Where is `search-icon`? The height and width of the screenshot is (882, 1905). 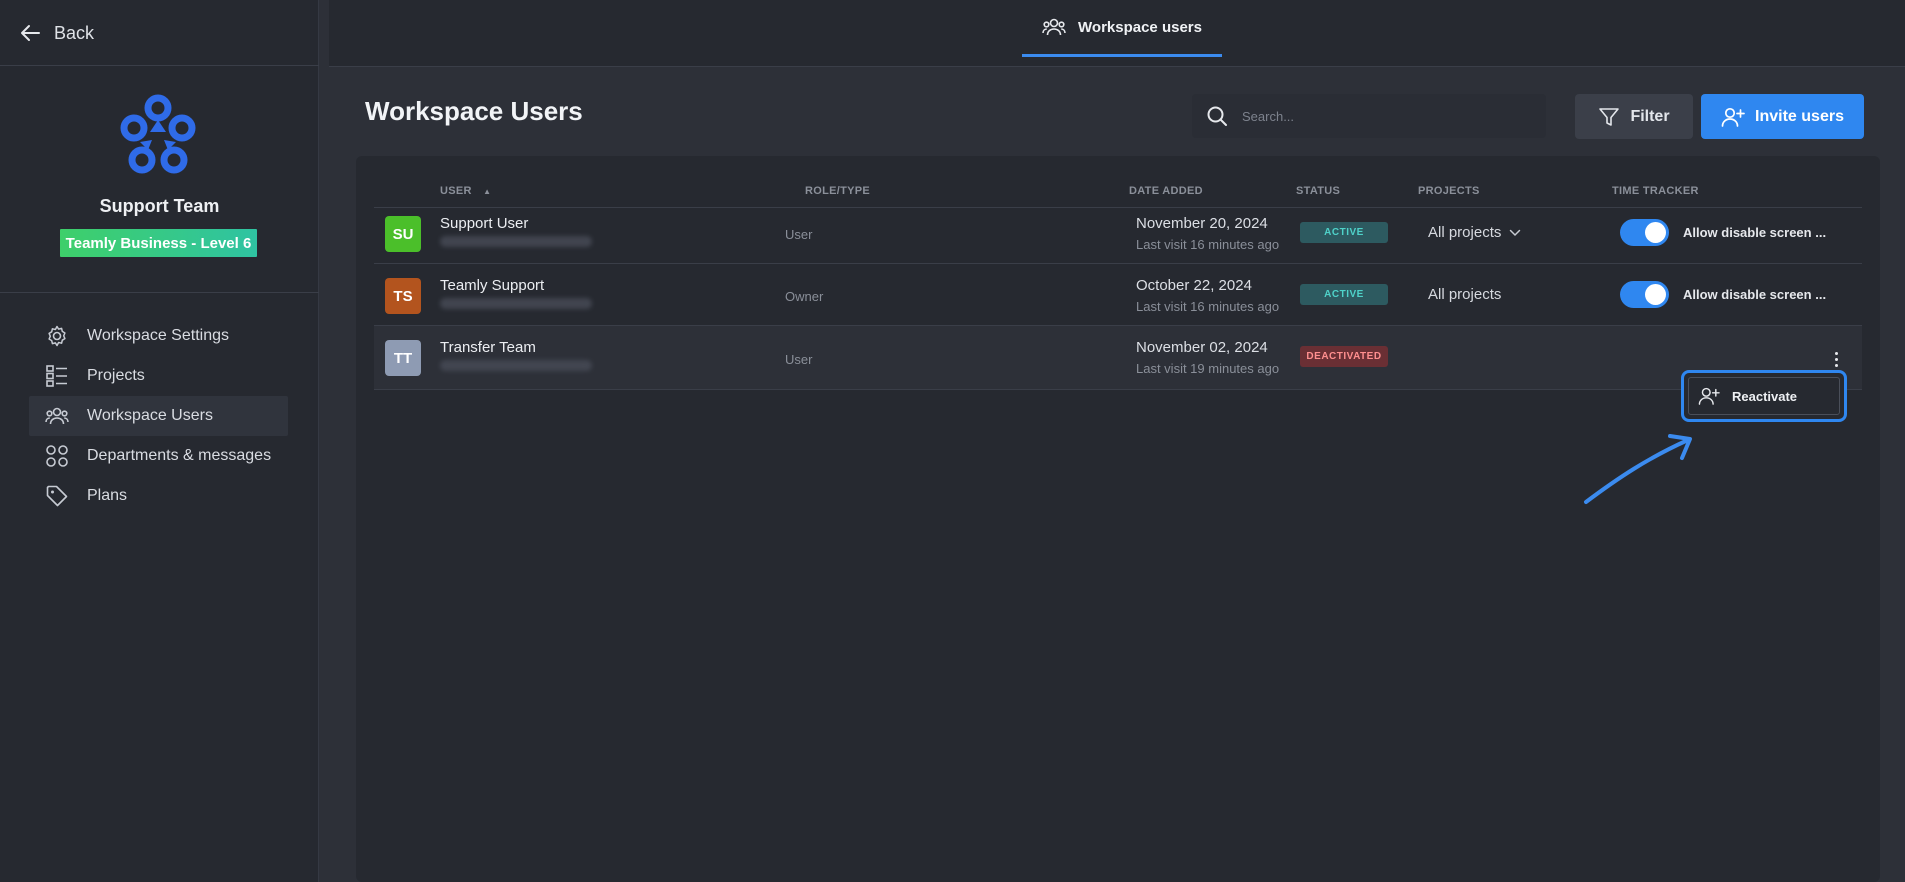 search-icon is located at coordinates (1217, 116).